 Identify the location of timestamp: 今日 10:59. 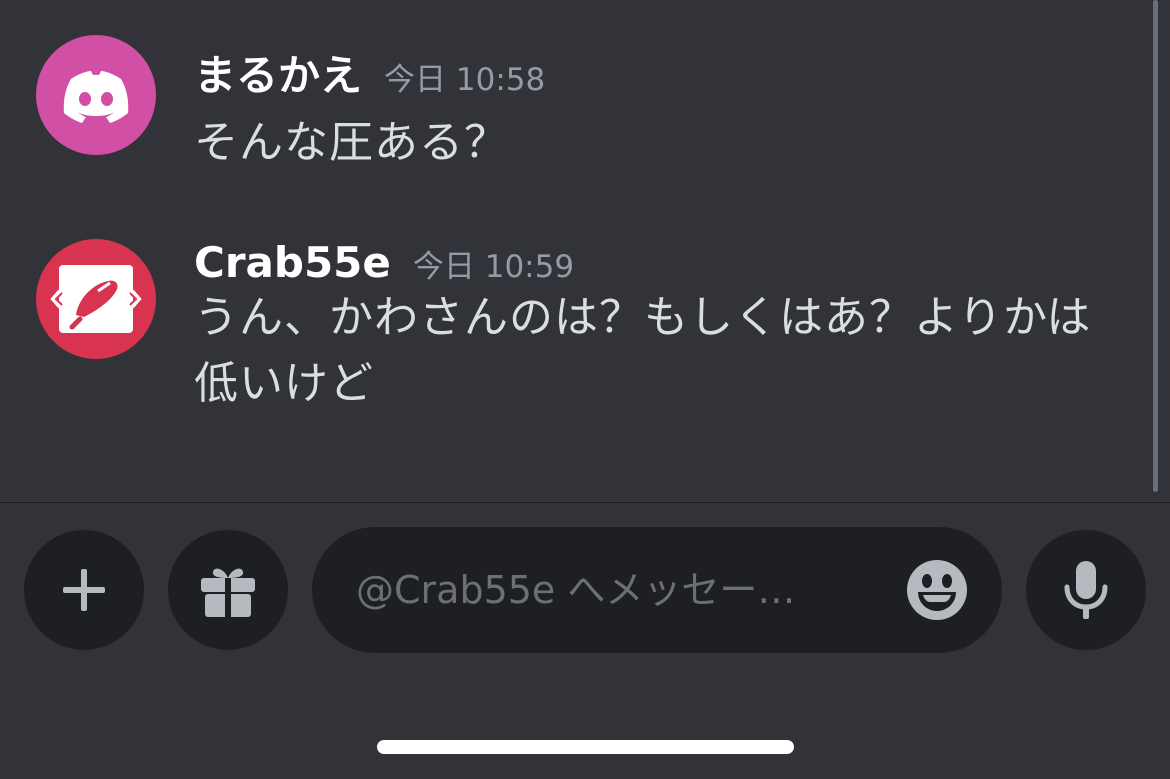
(493, 267).